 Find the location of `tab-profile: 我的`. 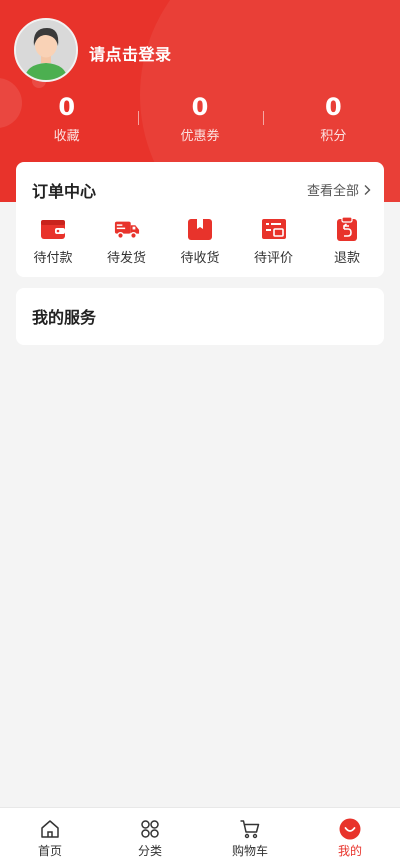

tab-profile: 我的 is located at coordinates (350, 833).